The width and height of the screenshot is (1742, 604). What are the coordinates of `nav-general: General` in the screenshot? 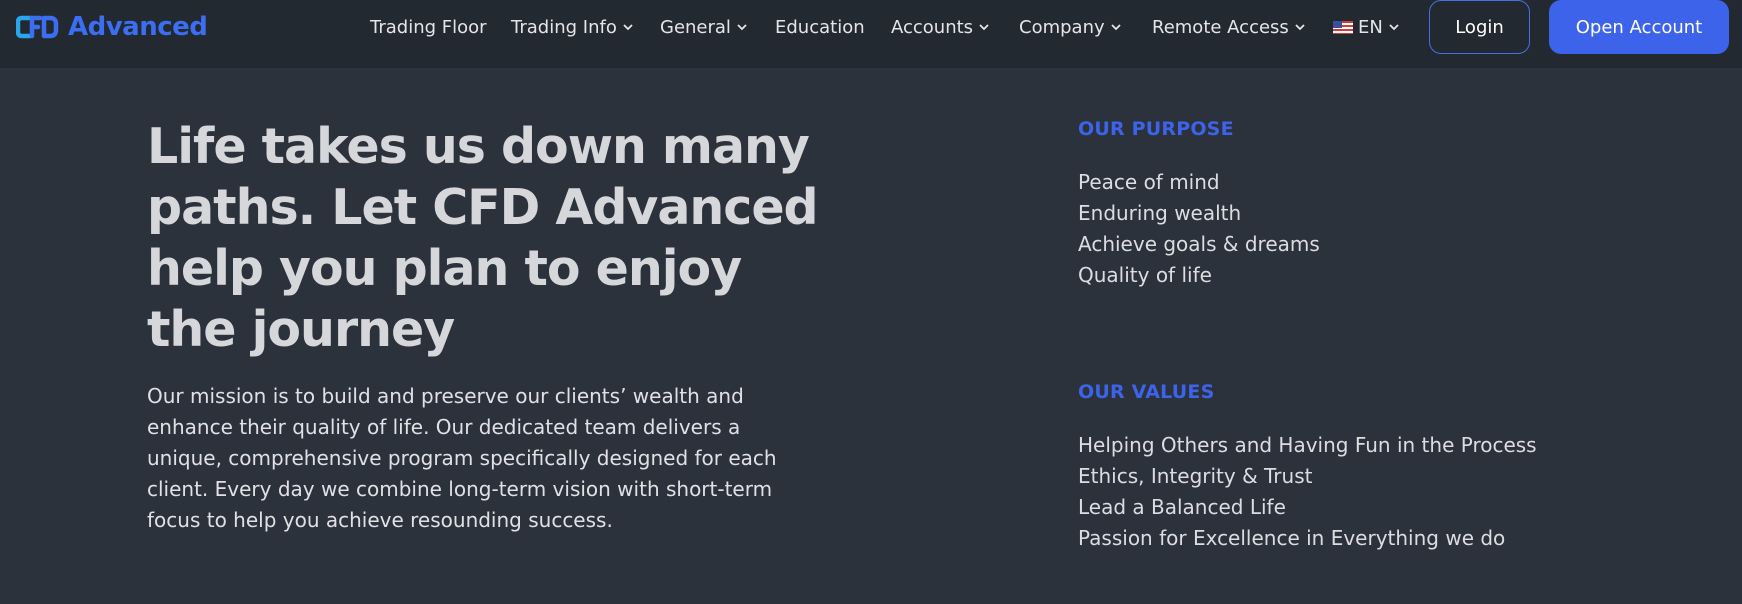 It's located at (704, 27).